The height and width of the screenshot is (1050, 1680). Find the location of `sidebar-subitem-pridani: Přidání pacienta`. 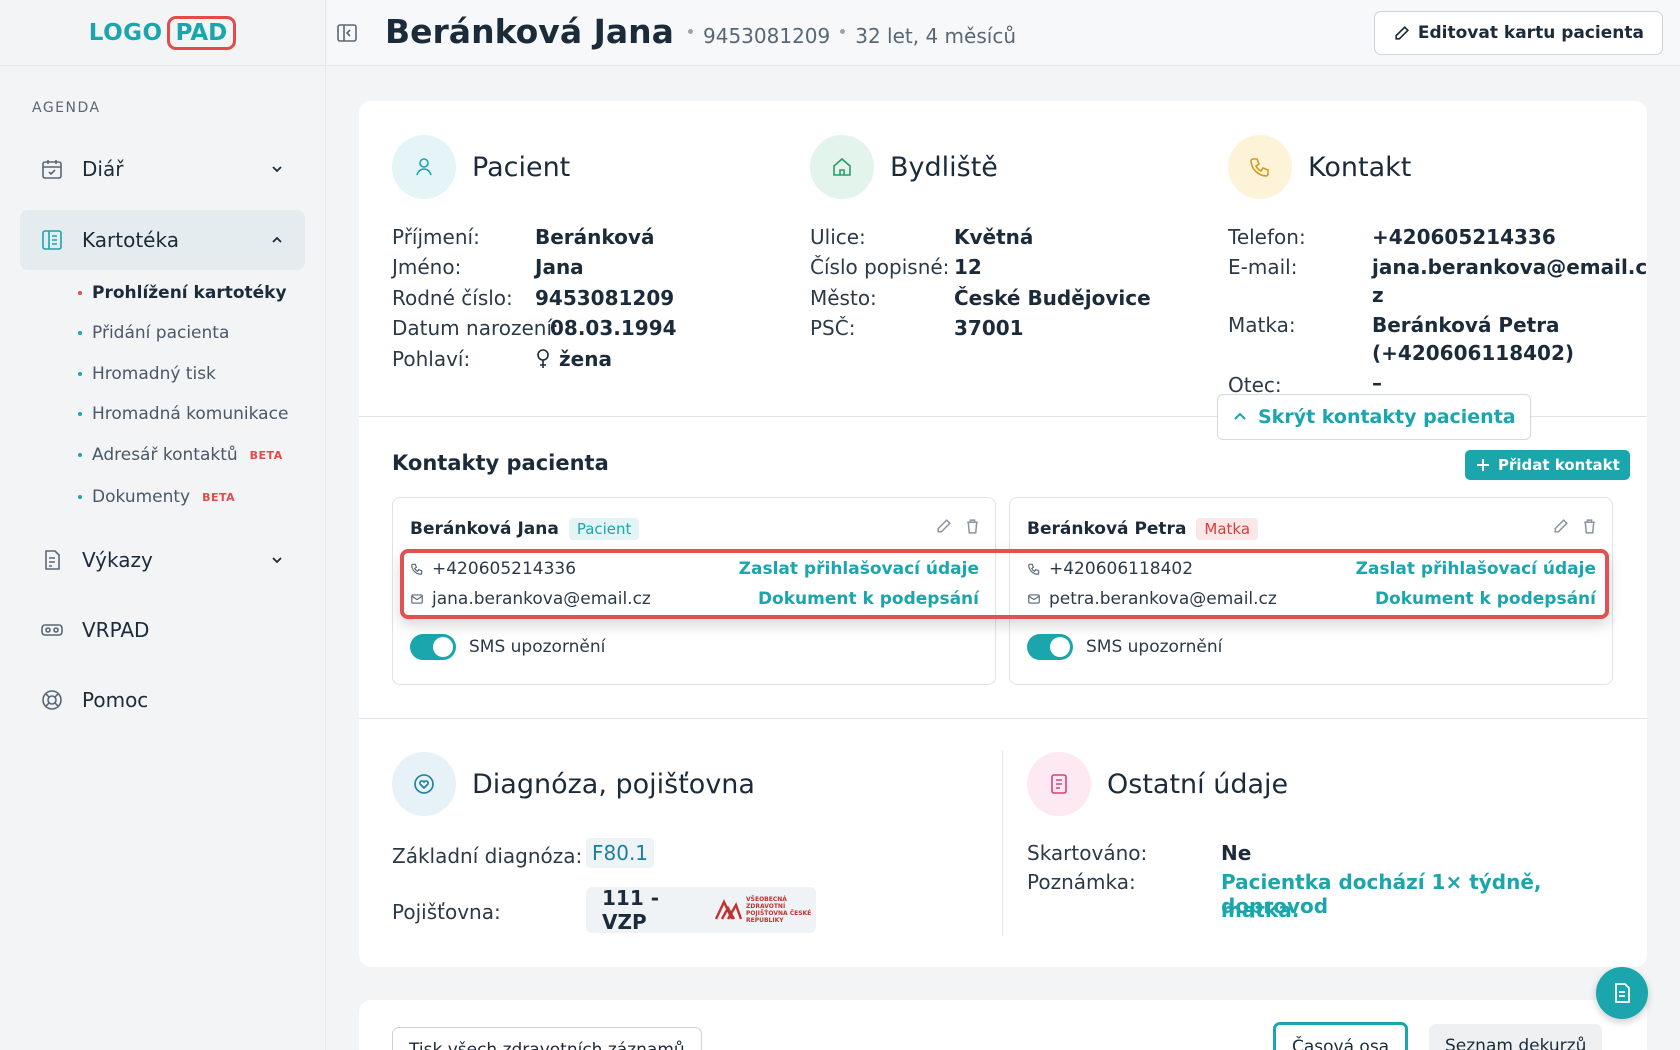

sidebar-subitem-pridani: Přidání pacienta is located at coordinates (153, 333).